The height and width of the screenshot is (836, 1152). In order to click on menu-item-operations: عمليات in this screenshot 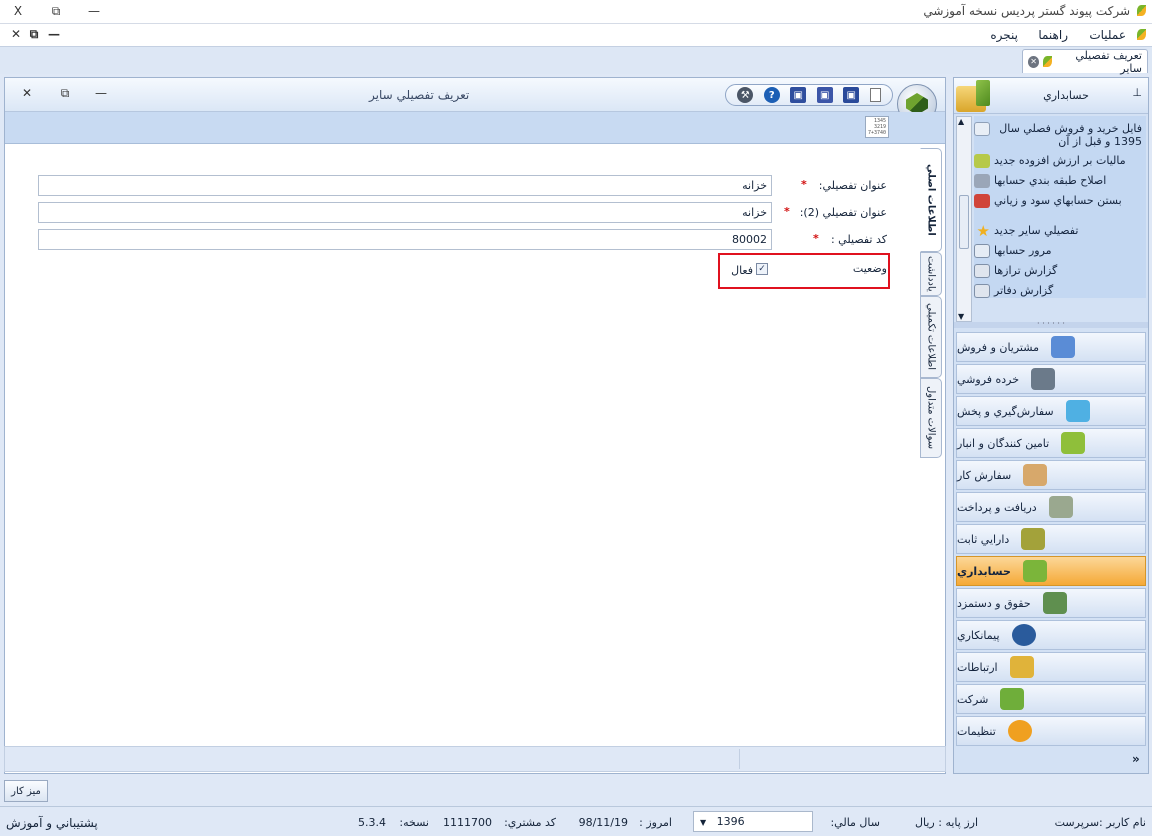, I will do `click(1107, 35)`.